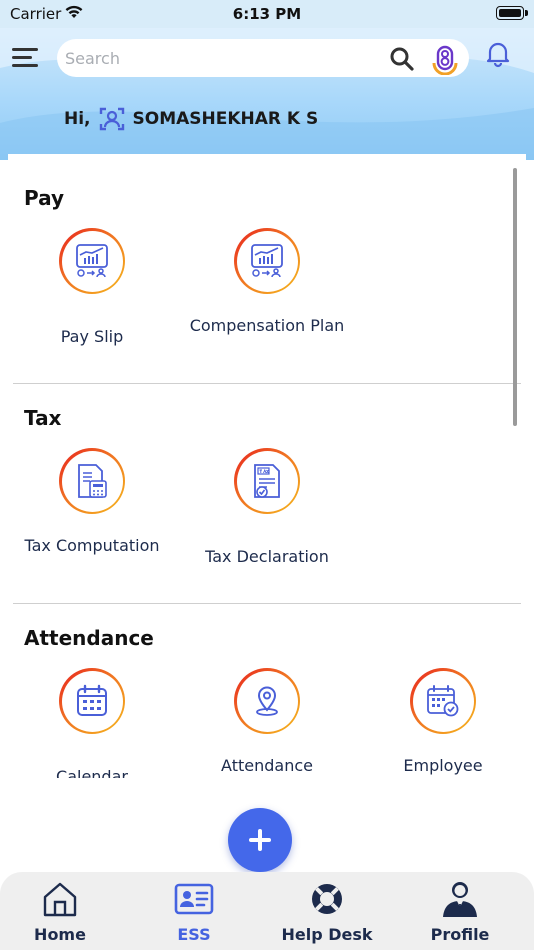 This screenshot has height=950, width=534. I want to click on calendar-tile: Calendar, so click(94, 723).